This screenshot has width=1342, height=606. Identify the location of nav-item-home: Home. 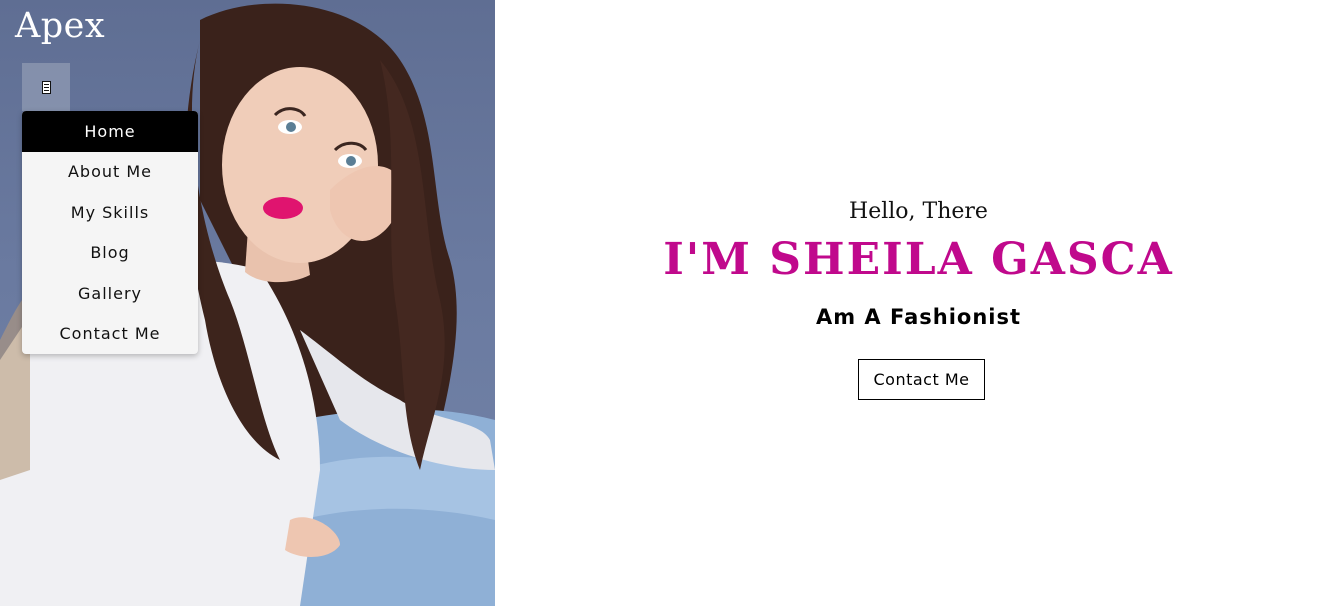
(110, 131).